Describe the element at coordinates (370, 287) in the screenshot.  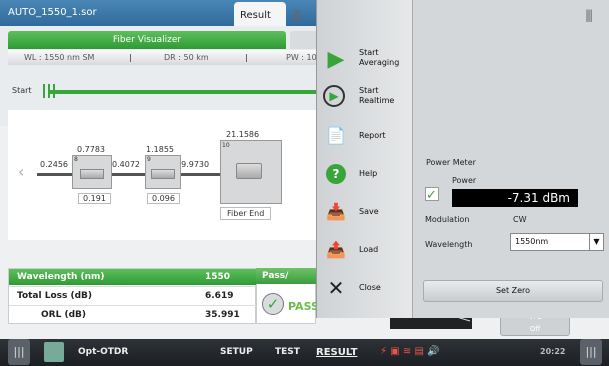
I see `menu-label: Close` at that location.